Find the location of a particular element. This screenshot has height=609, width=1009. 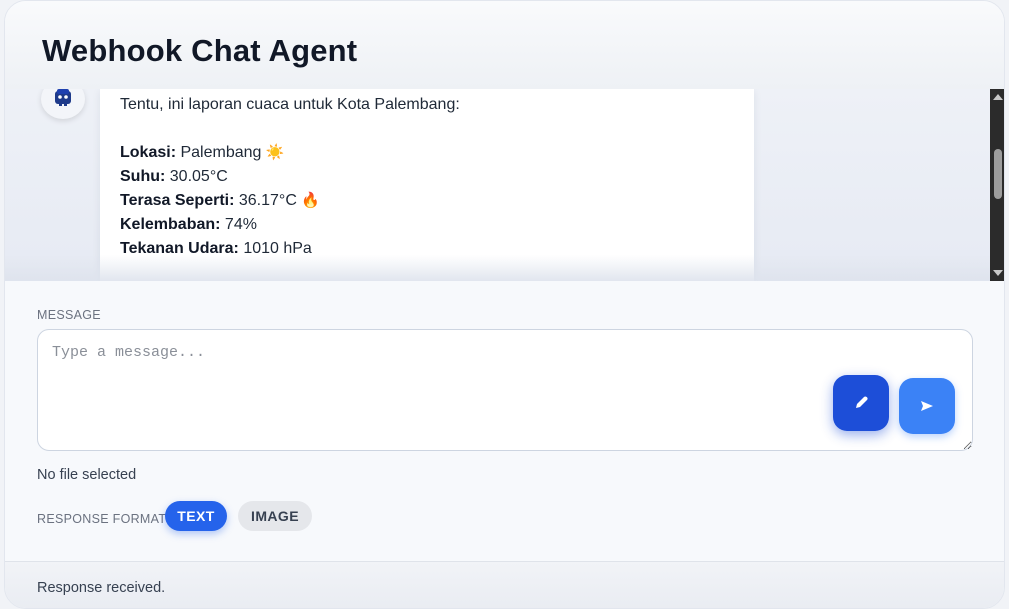

status-text: Response received. is located at coordinates (101, 588).